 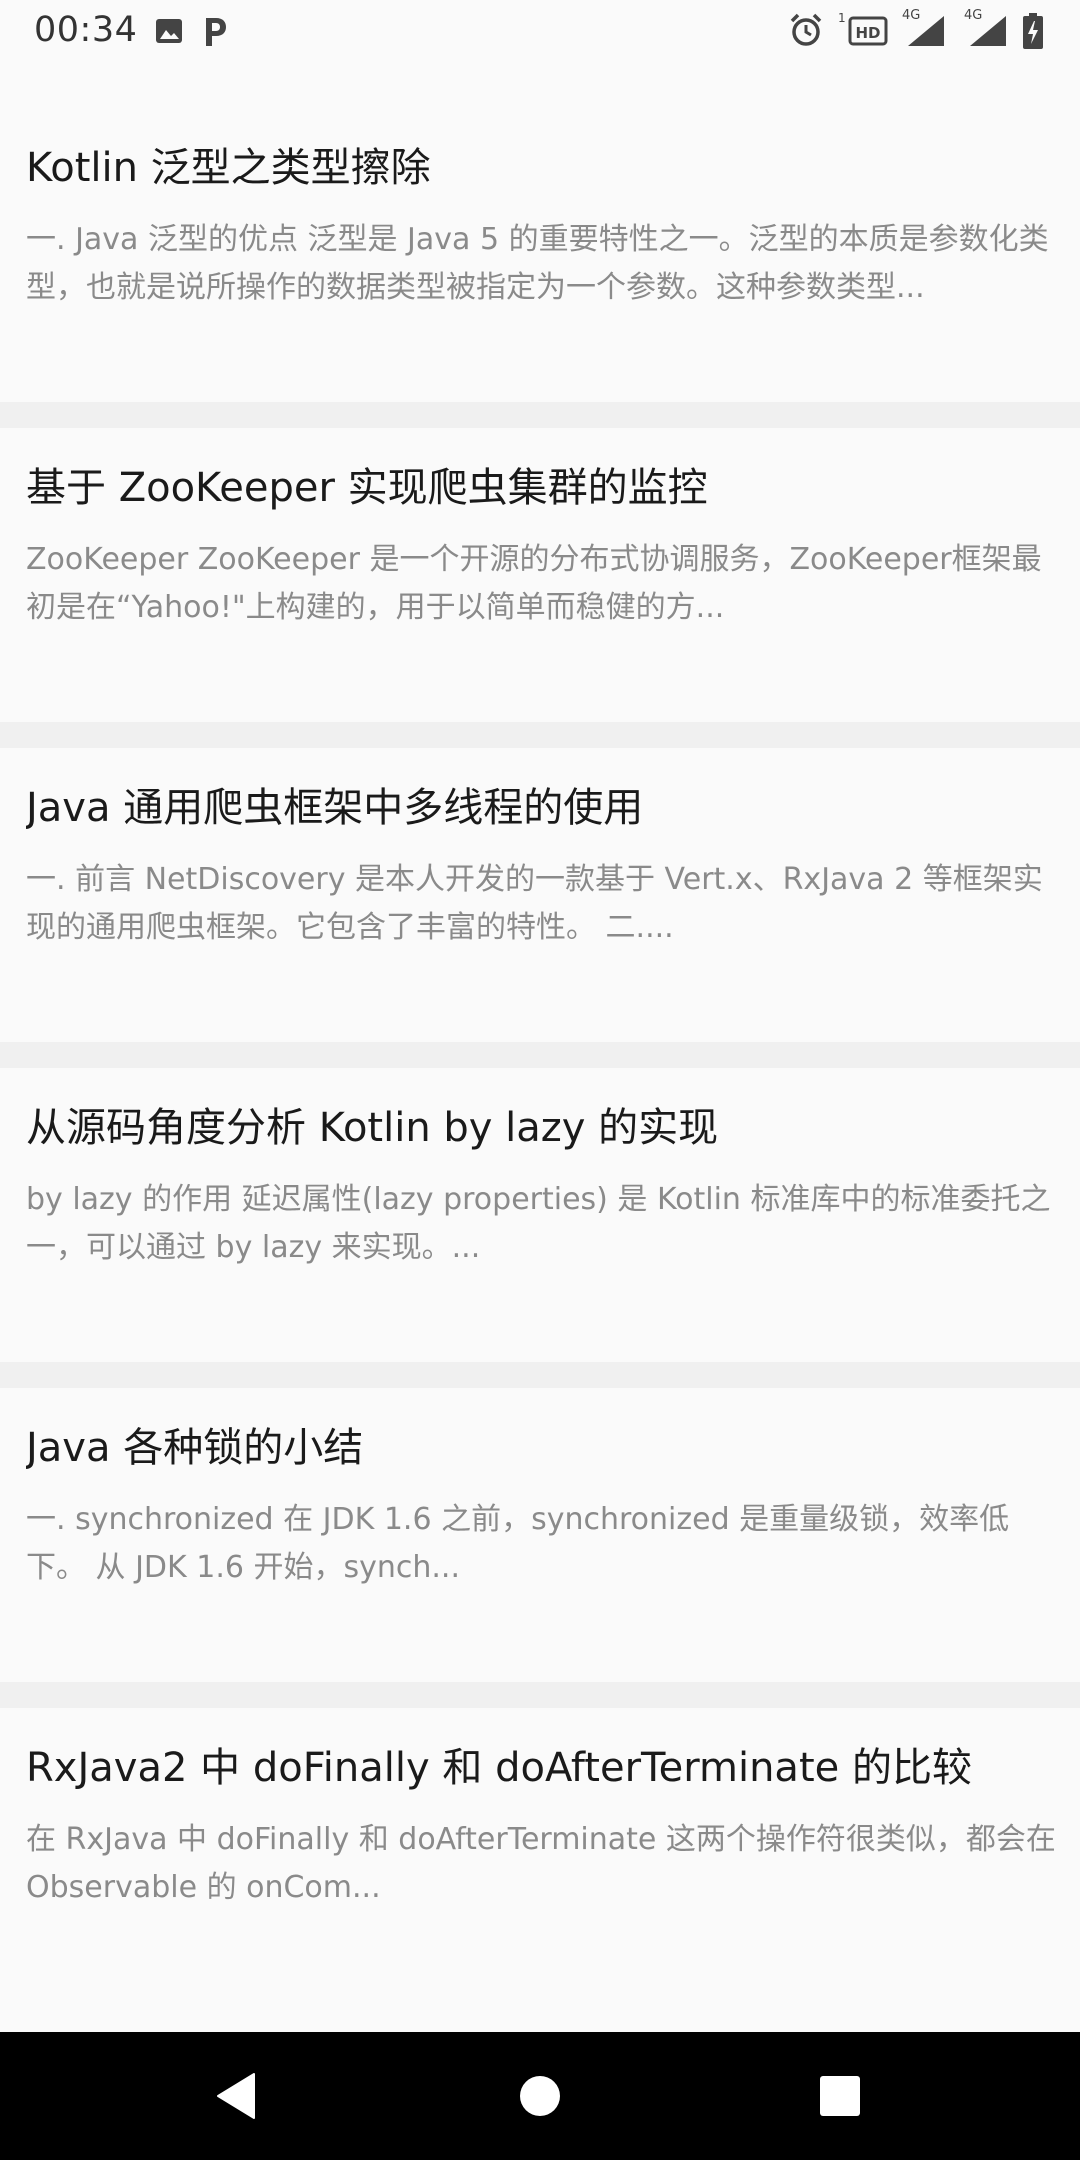 What do you see at coordinates (238, 2096) in the screenshot?
I see `back-icon` at bounding box center [238, 2096].